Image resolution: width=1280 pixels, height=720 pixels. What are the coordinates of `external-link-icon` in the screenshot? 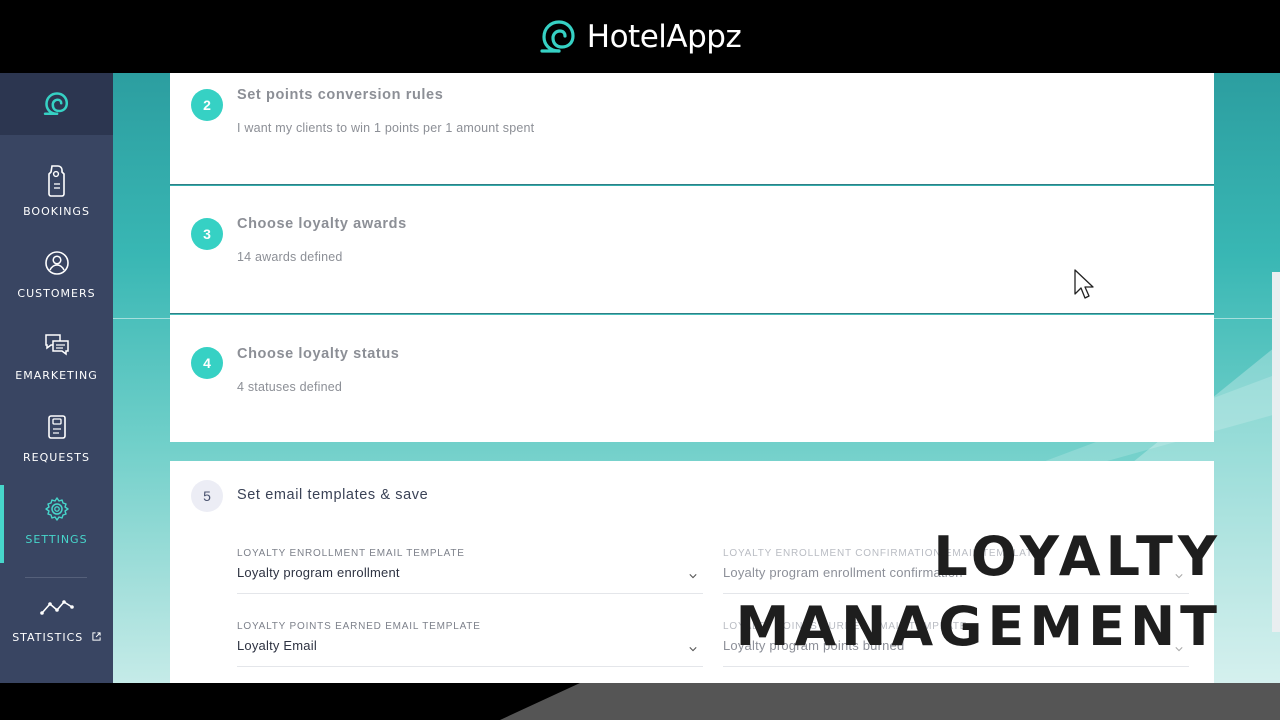 It's located at (96, 636).